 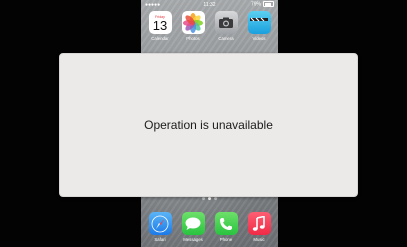 I want to click on camera-icon, so click(x=226, y=22).